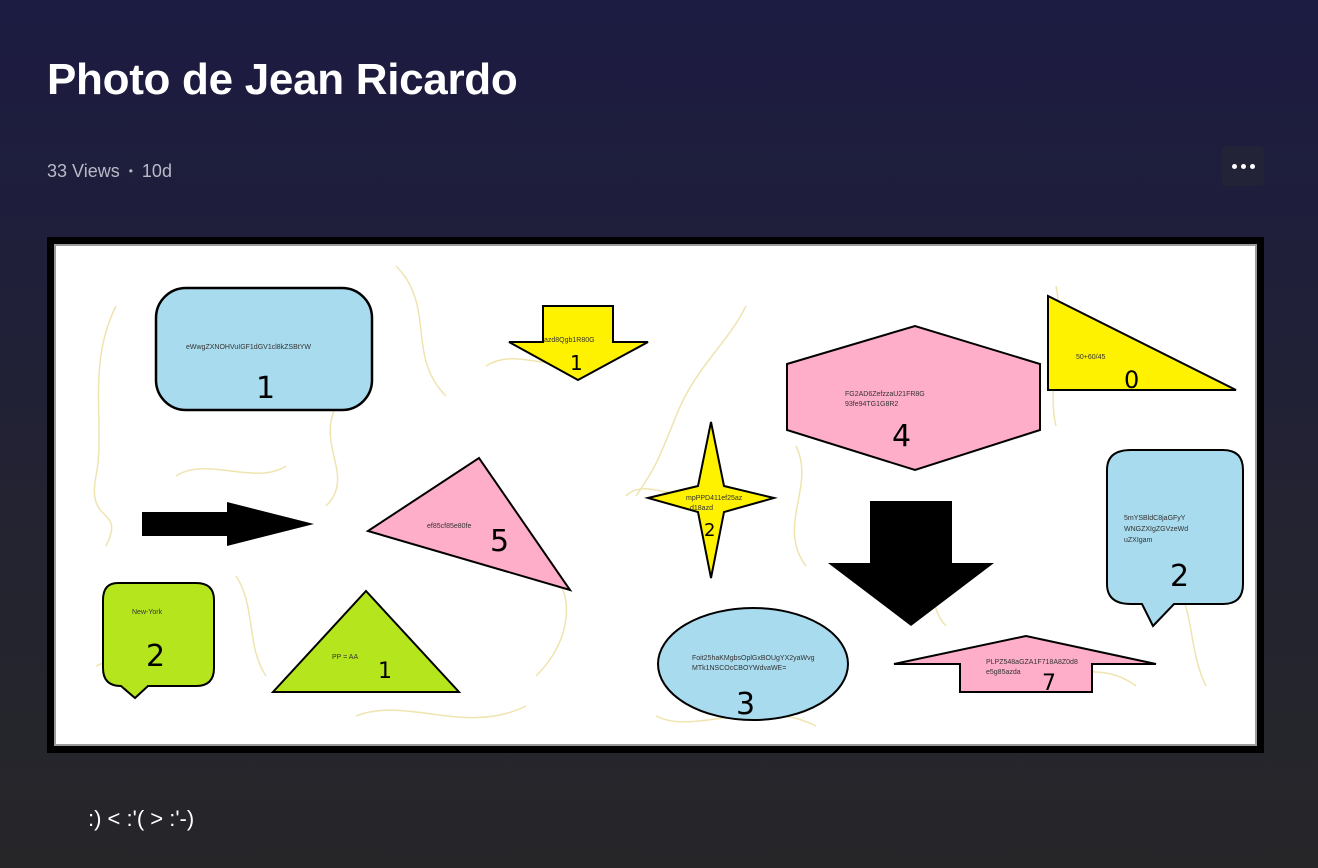 This screenshot has width=1318, height=868. What do you see at coordinates (1131, 380) in the screenshot?
I see `yellow-triangle-number: 0` at bounding box center [1131, 380].